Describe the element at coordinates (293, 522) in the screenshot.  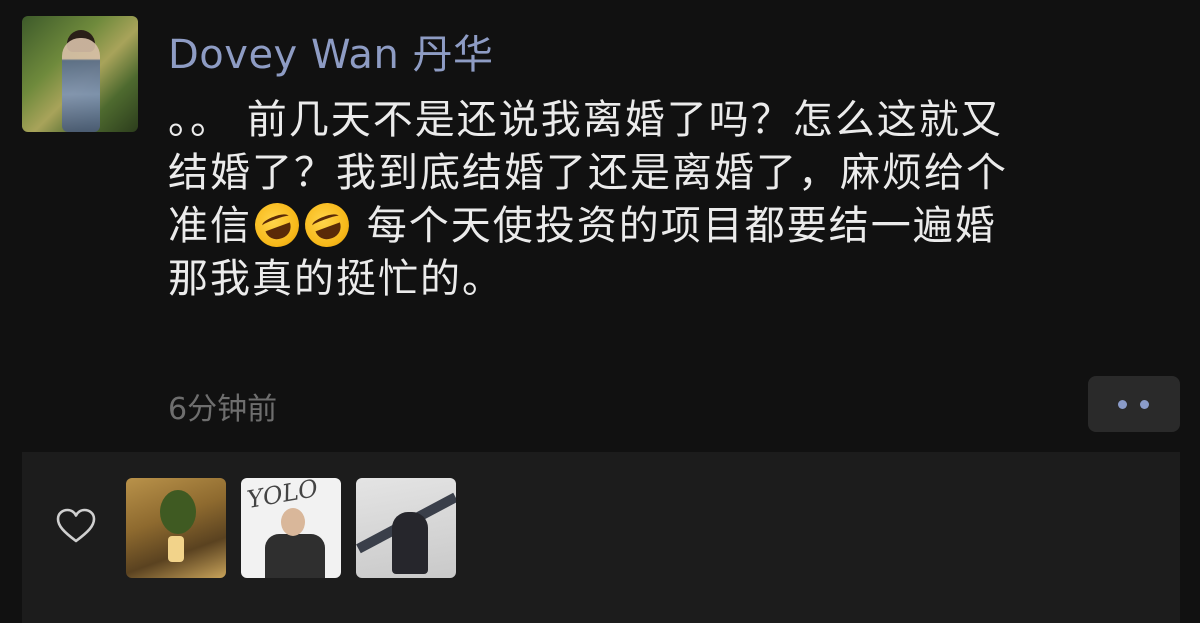
I see `avatar-head` at that location.